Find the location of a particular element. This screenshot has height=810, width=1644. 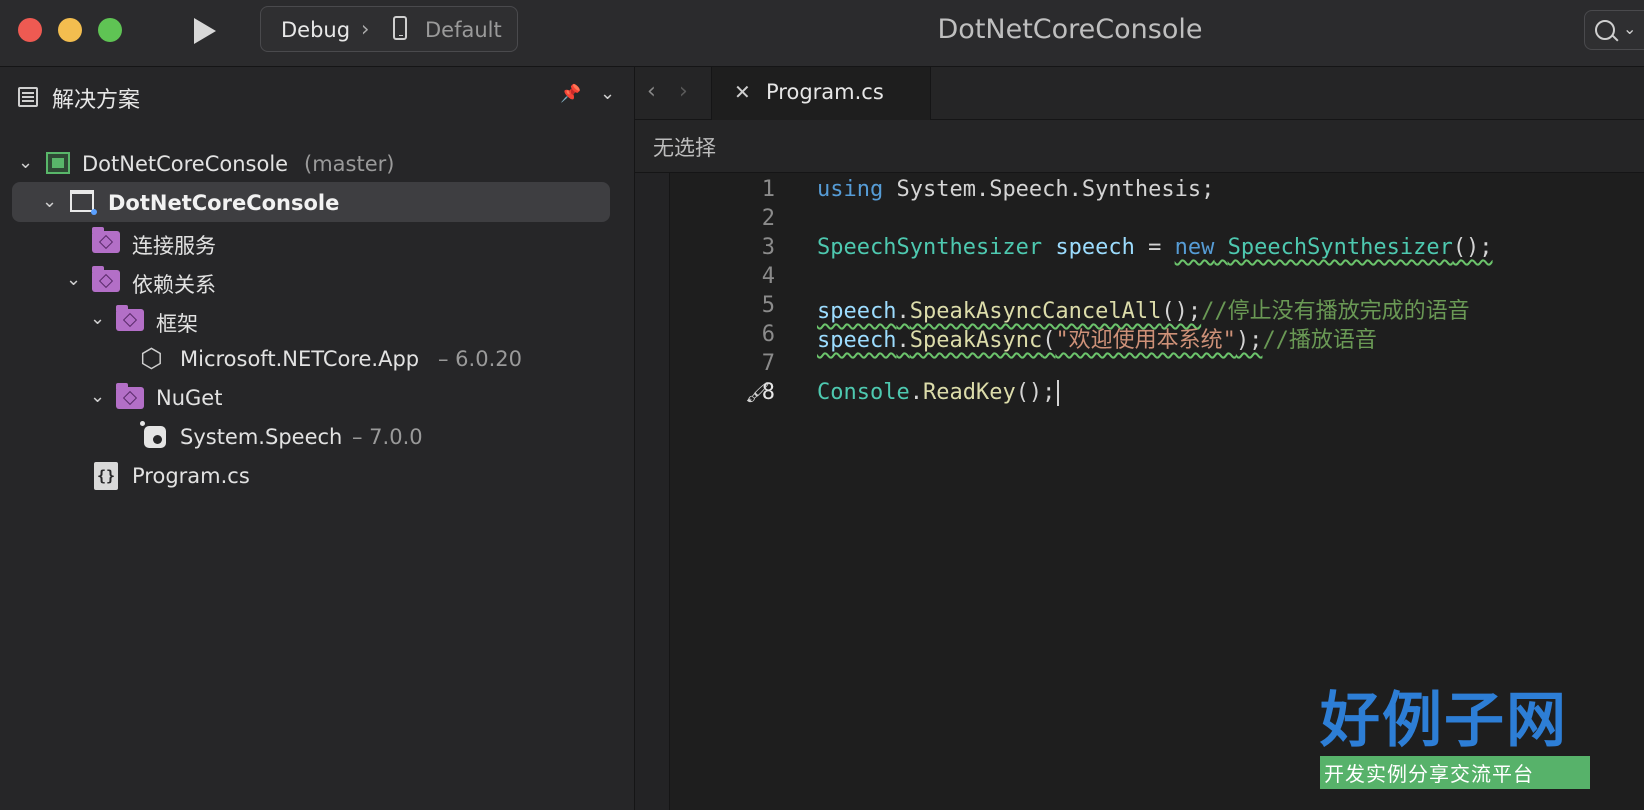

pin-icon: 📌 is located at coordinates (570, 94).